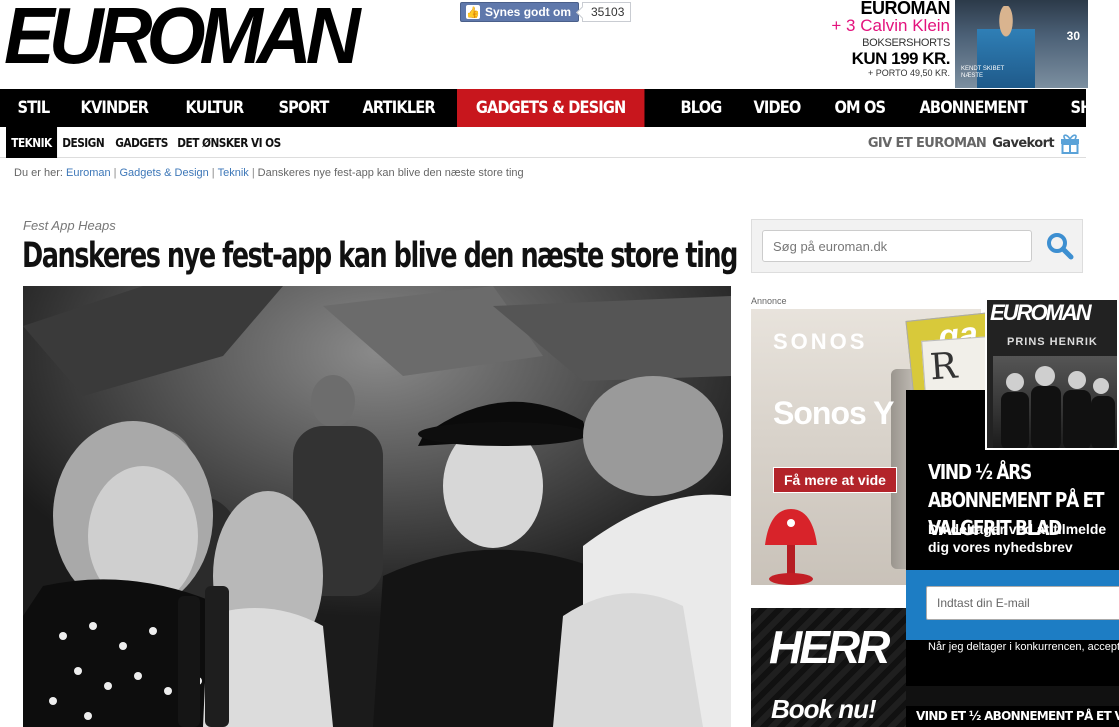 This screenshot has height=727, width=1119. What do you see at coordinates (983, 72) in the screenshot?
I see `cover-caption: KENDT SKIBET NÆSTE` at bounding box center [983, 72].